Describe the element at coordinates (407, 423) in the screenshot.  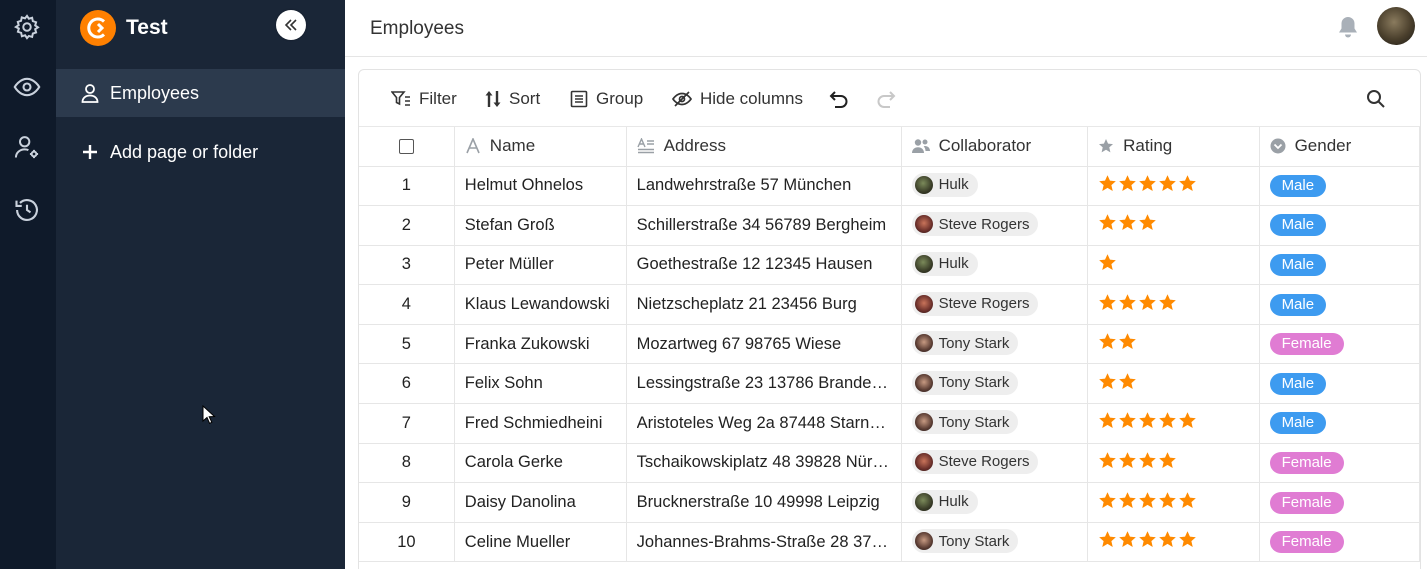
I see `row-index: 7` at that location.